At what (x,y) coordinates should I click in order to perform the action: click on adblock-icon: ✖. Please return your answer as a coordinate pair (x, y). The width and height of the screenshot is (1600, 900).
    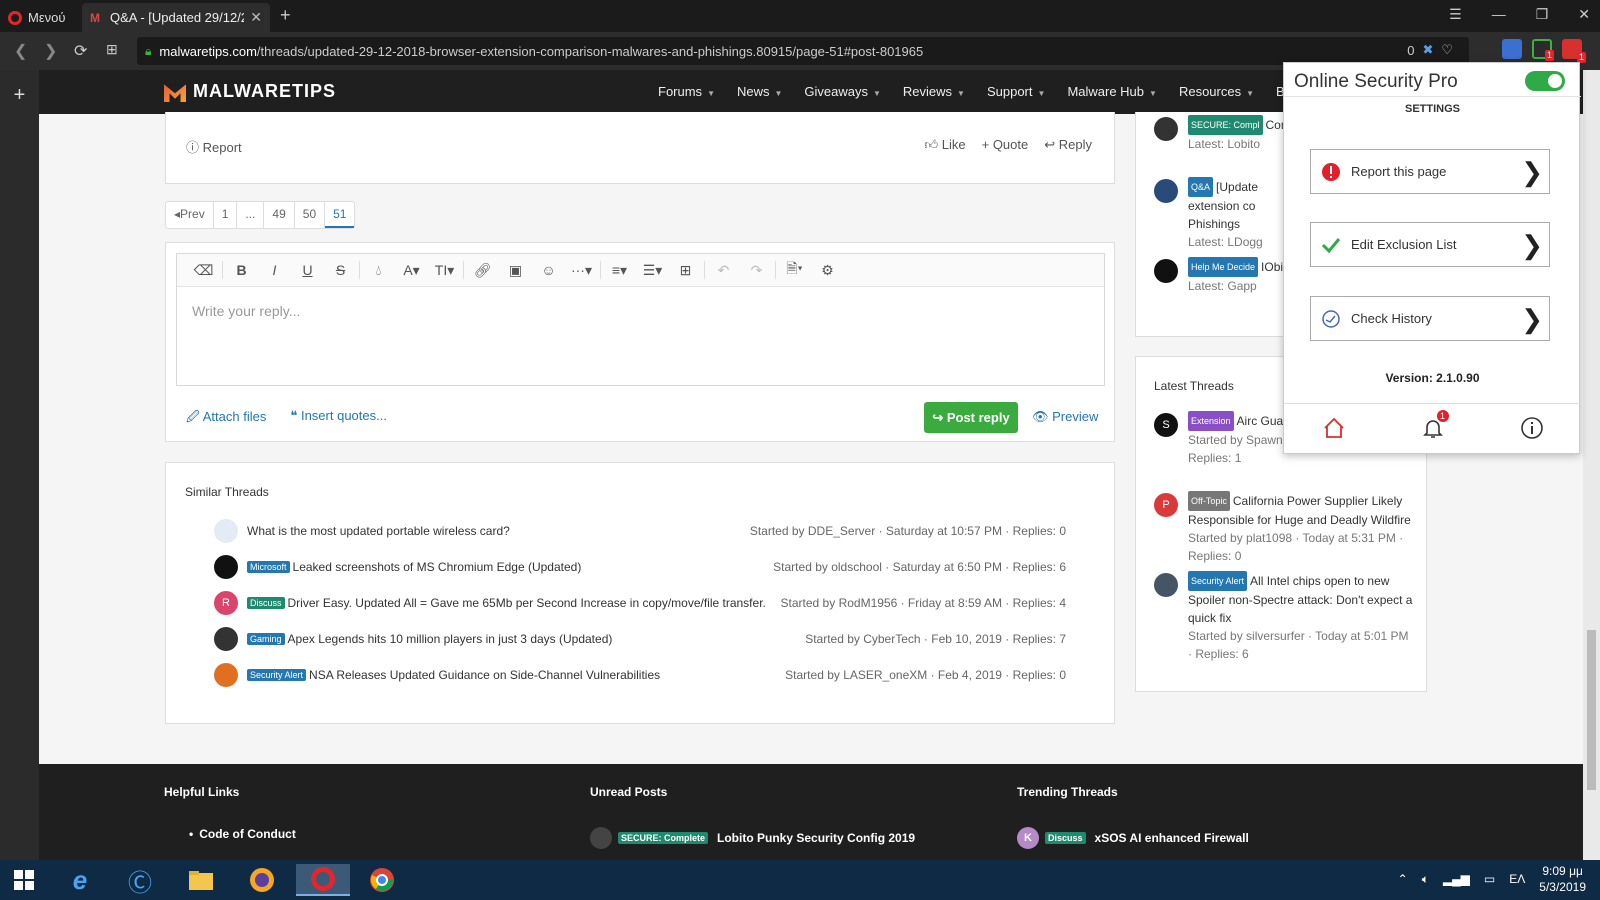
    Looking at the image, I should click on (1427, 50).